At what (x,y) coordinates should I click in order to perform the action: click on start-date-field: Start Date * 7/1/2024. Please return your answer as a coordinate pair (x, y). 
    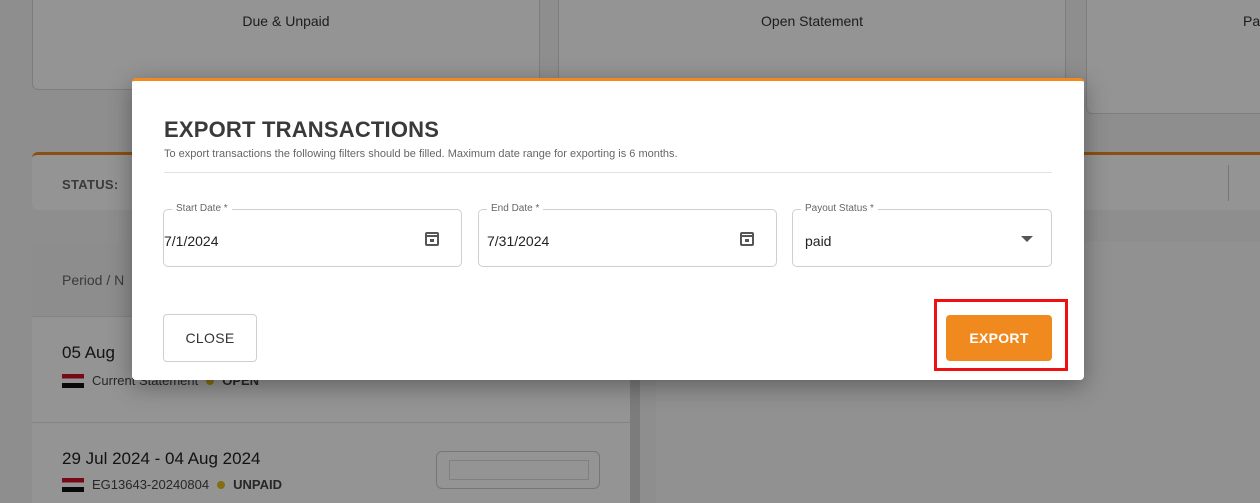
    Looking at the image, I should click on (312, 235).